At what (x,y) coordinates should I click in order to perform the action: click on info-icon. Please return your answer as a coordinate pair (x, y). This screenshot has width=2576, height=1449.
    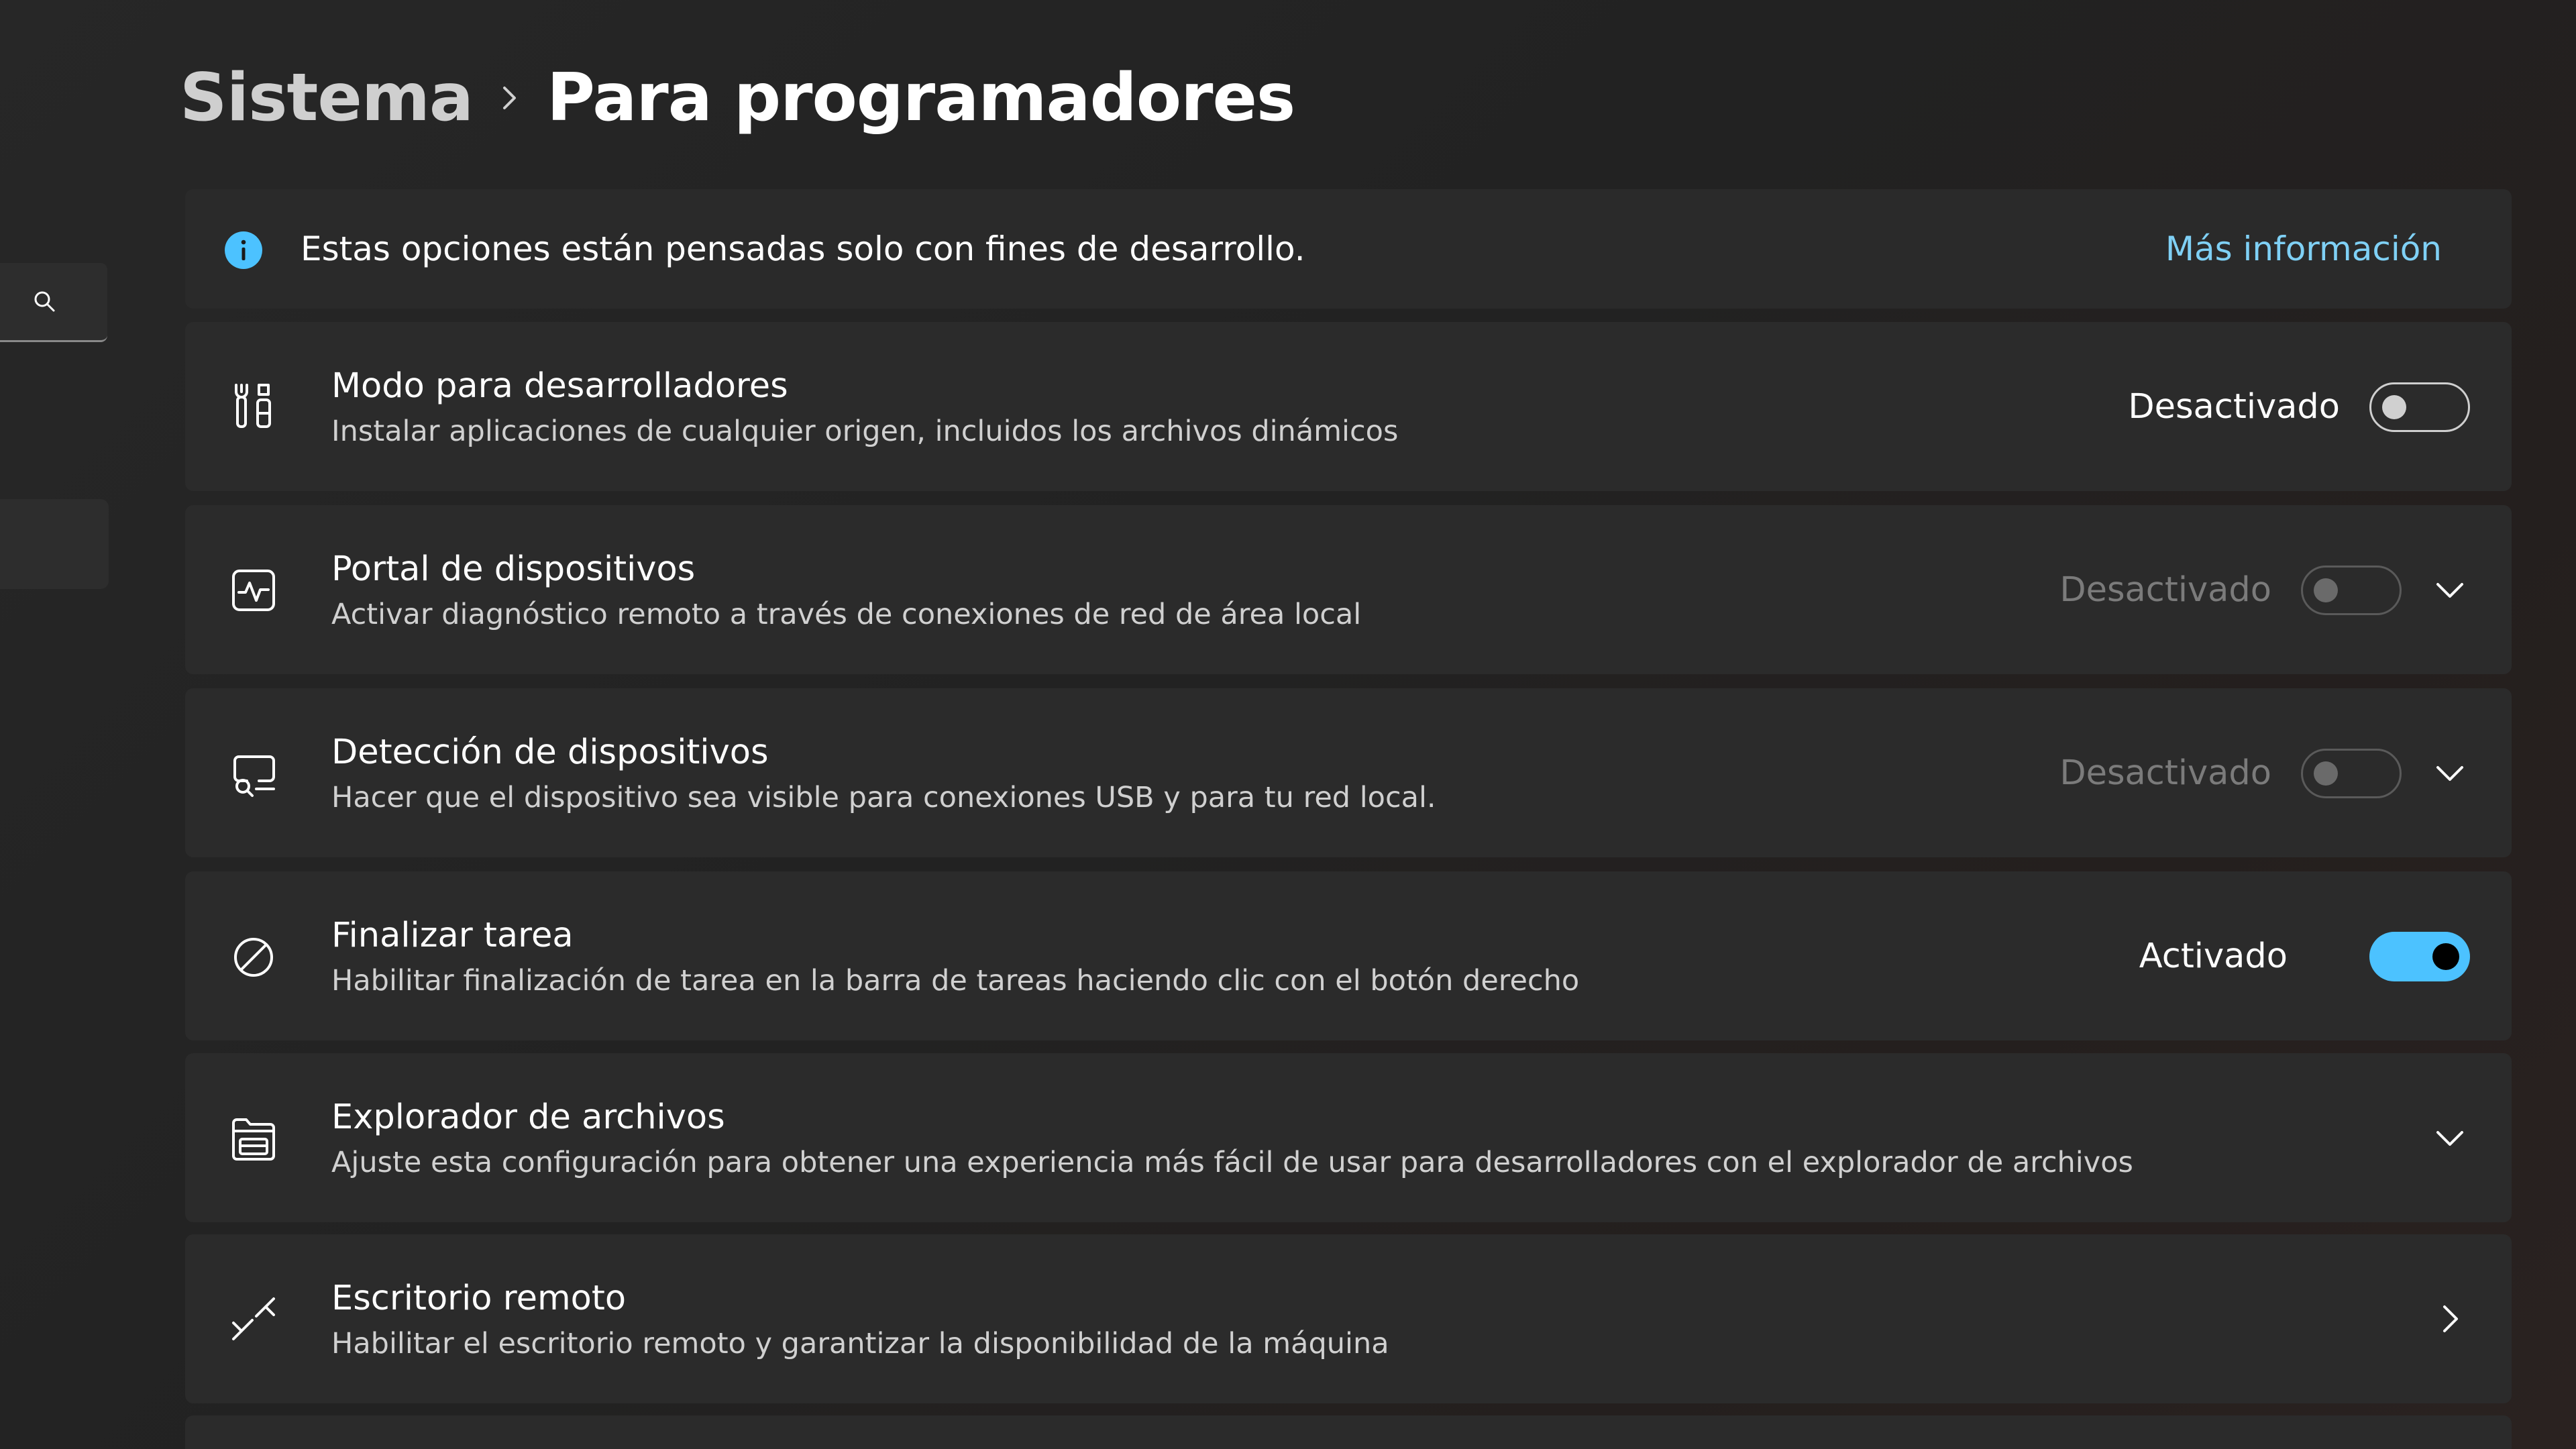
    Looking at the image, I should click on (243, 250).